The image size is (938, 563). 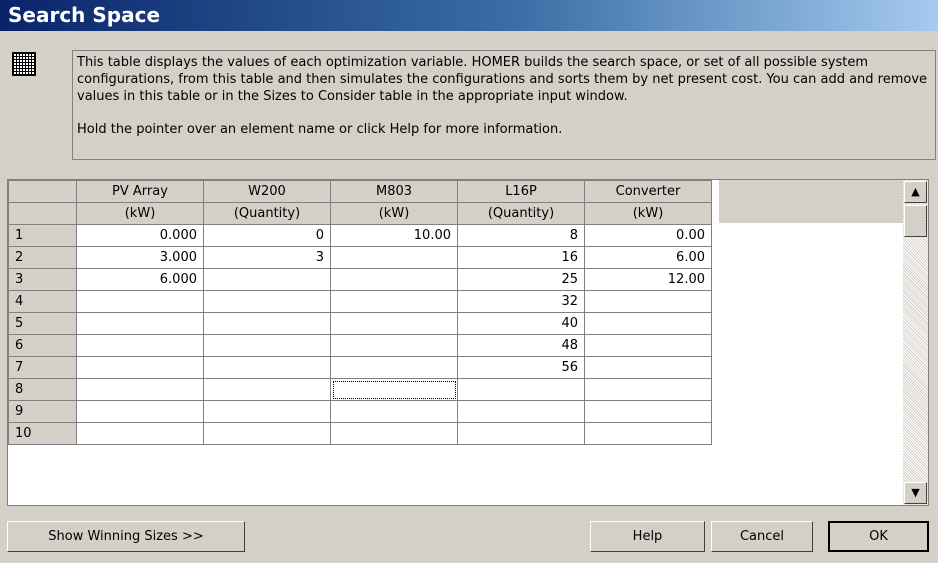 What do you see at coordinates (84, 15) in the screenshot?
I see `window-title: Search Space` at bounding box center [84, 15].